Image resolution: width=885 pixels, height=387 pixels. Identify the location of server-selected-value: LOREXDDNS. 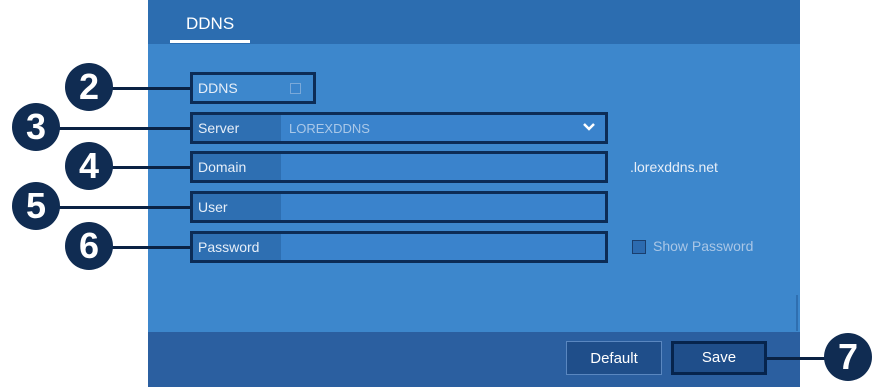
(329, 128).